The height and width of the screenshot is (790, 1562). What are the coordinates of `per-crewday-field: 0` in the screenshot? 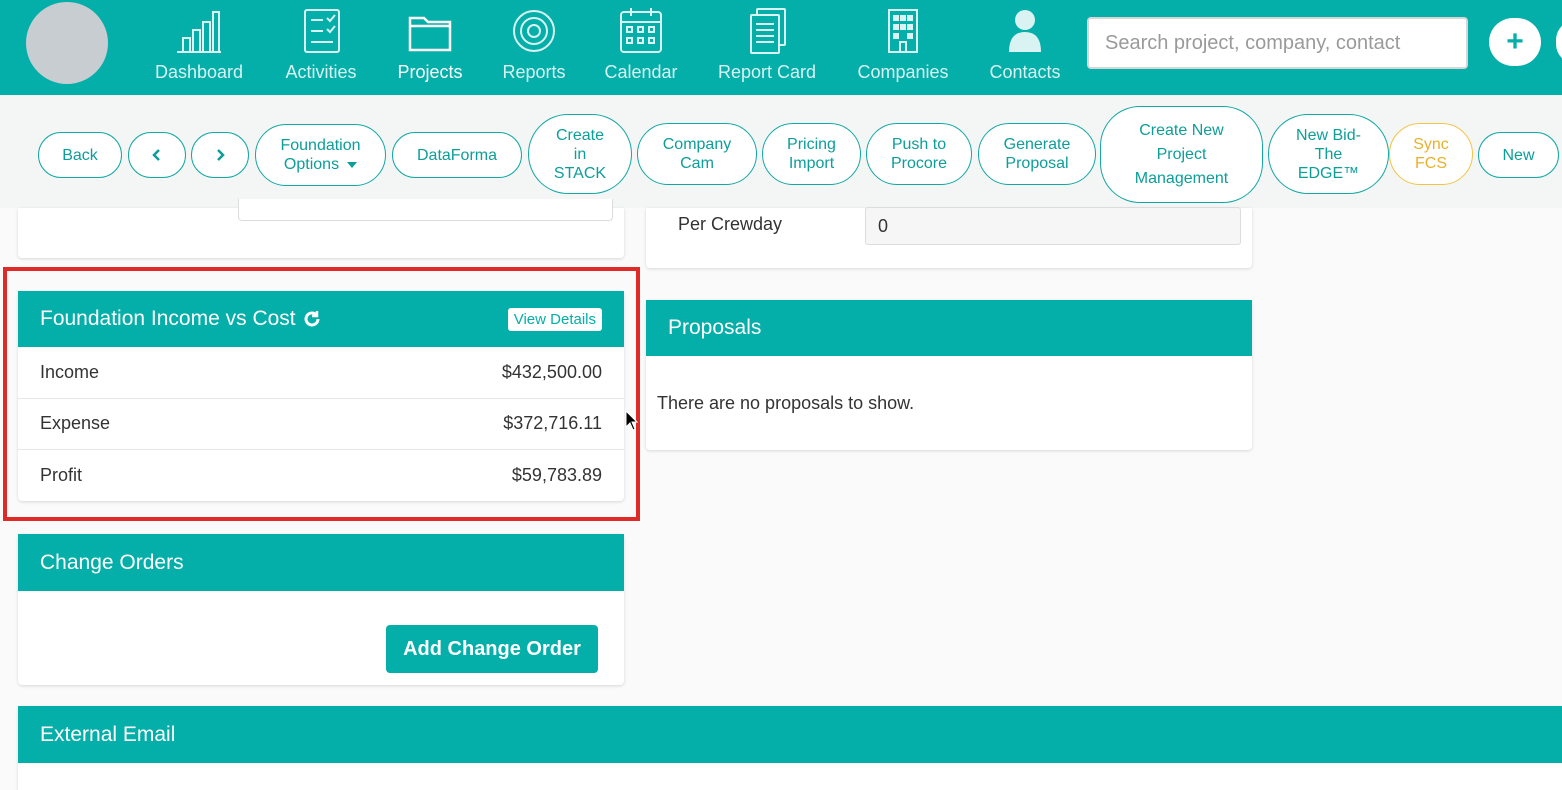 It's located at (1053, 226).